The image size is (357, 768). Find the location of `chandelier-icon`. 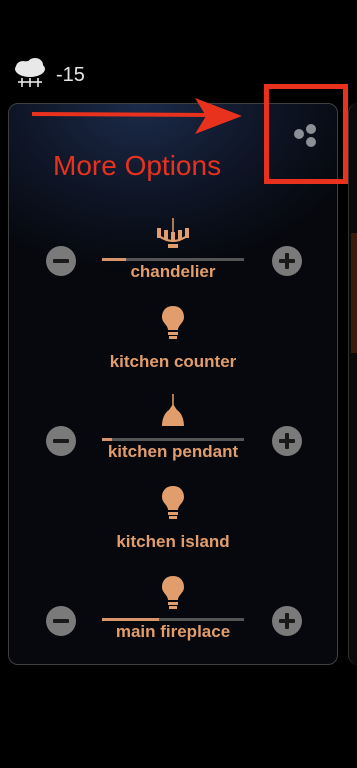

chandelier-icon is located at coordinates (173, 234).